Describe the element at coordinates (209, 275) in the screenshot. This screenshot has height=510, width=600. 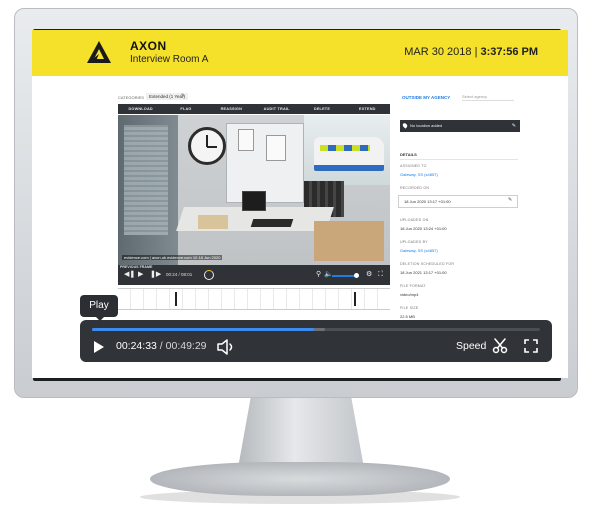
I see `inner-speed-dial-icon` at that location.